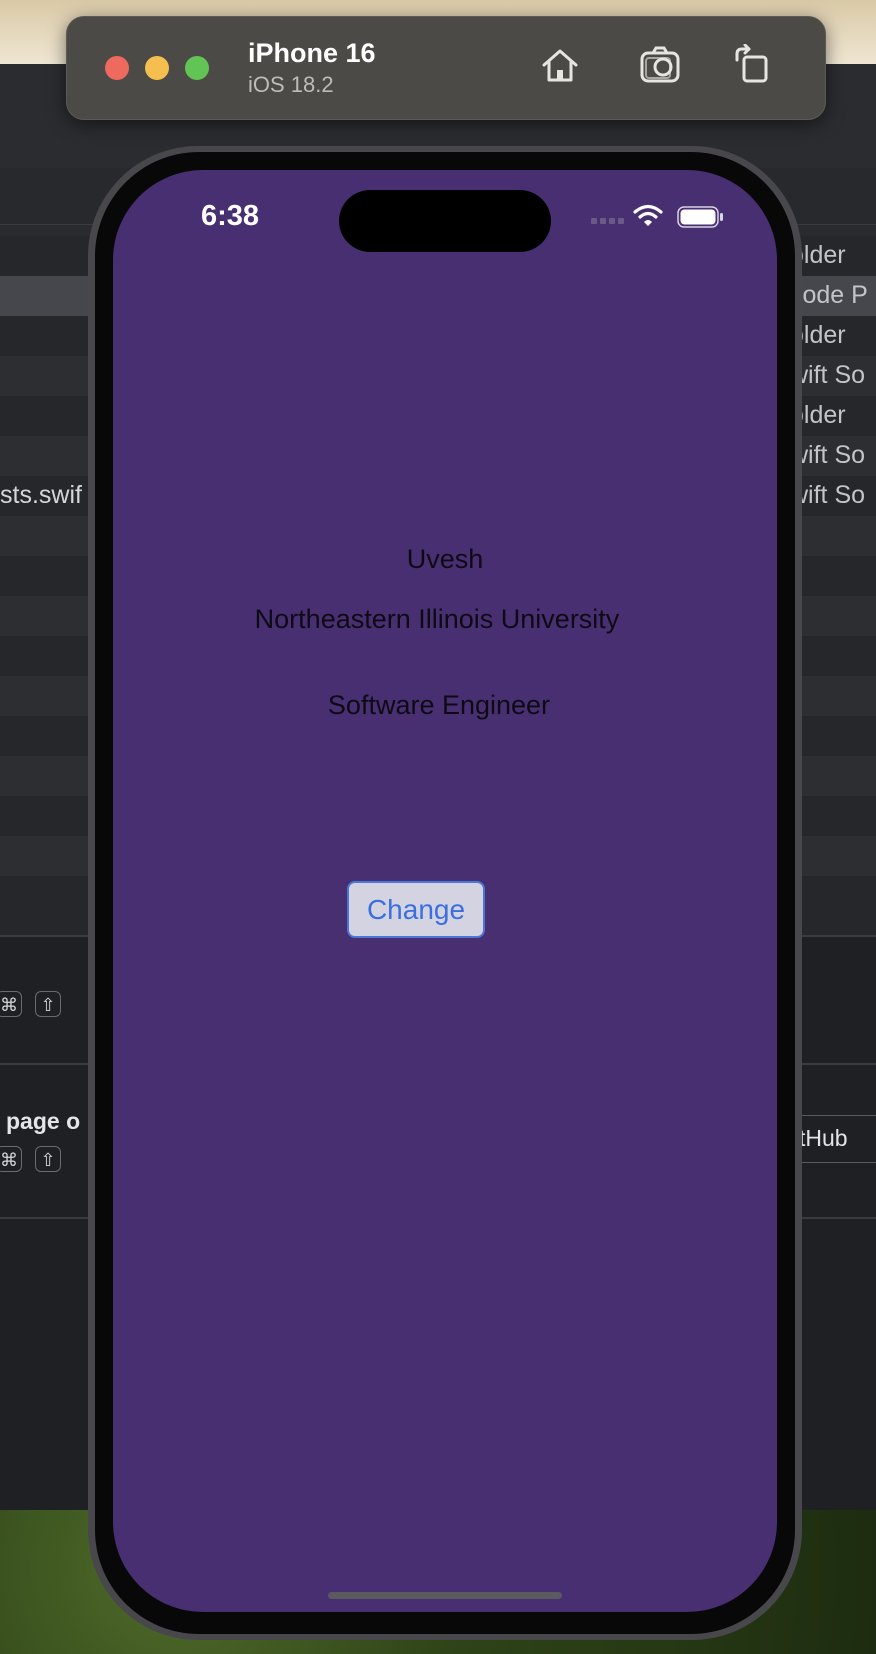 Image resolution: width=876 pixels, height=1654 pixels. Describe the element at coordinates (439, 705) in the screenshot. I see `job-title-label: Software Engineer` at that location.